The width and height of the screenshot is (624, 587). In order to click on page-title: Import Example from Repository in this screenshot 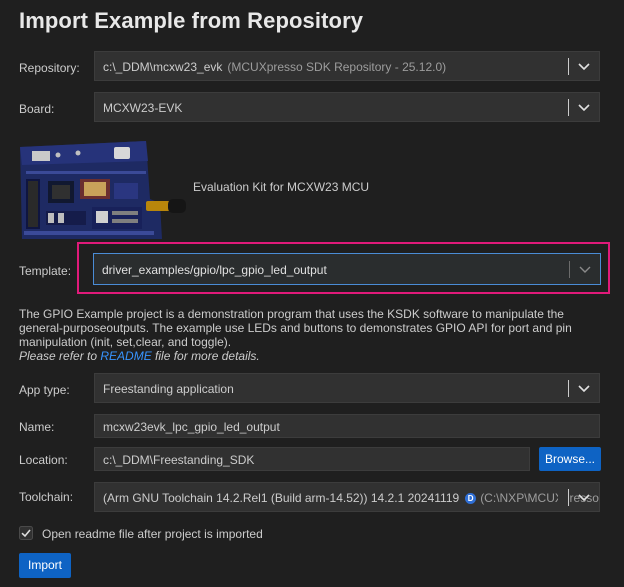, I will do `click(191, 20)`.